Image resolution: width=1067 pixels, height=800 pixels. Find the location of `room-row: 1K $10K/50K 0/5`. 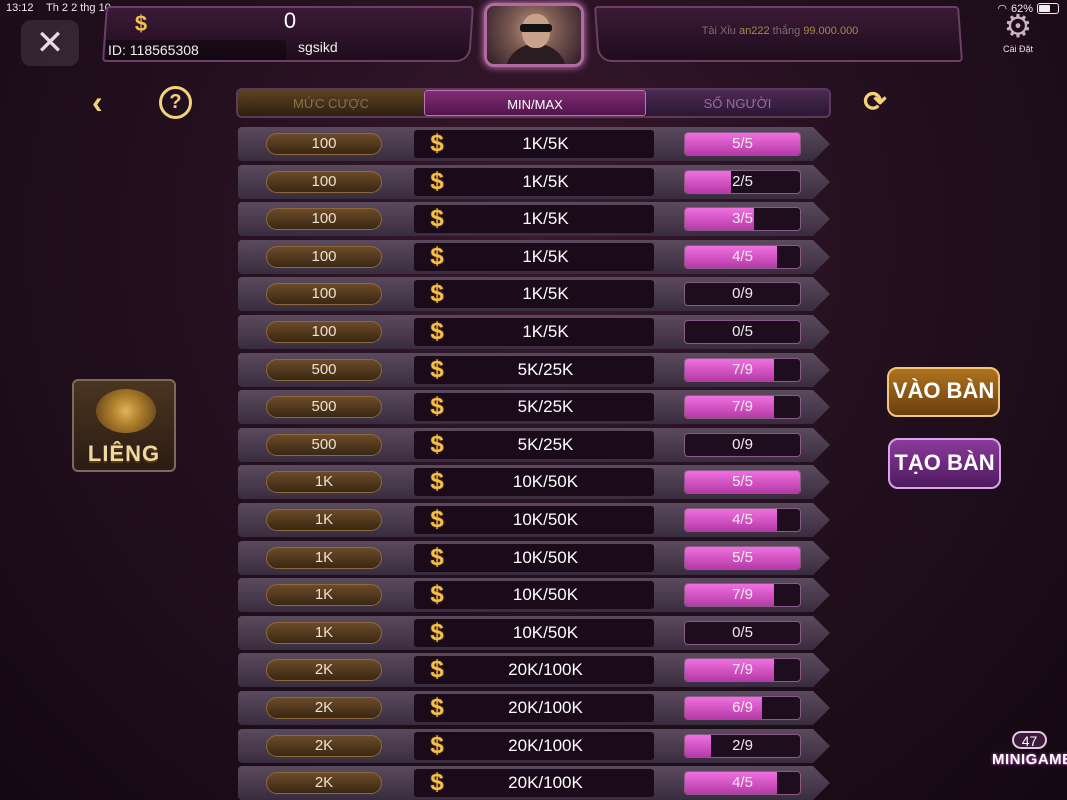

room-row: 1K $10K/50K 0/5 is located at coordinates (534, 633).